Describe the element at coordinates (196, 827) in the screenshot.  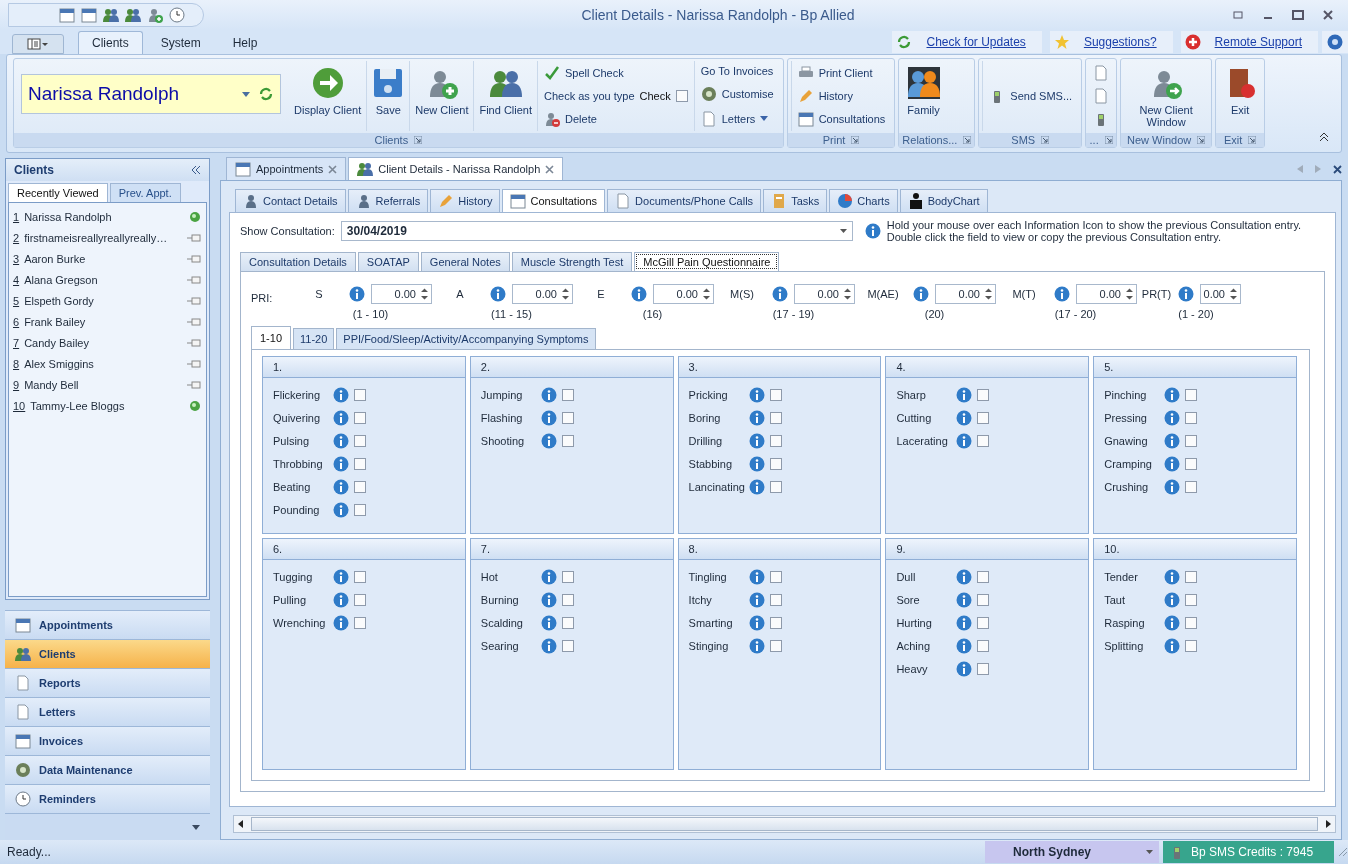
I see `caret-icon` at that location.